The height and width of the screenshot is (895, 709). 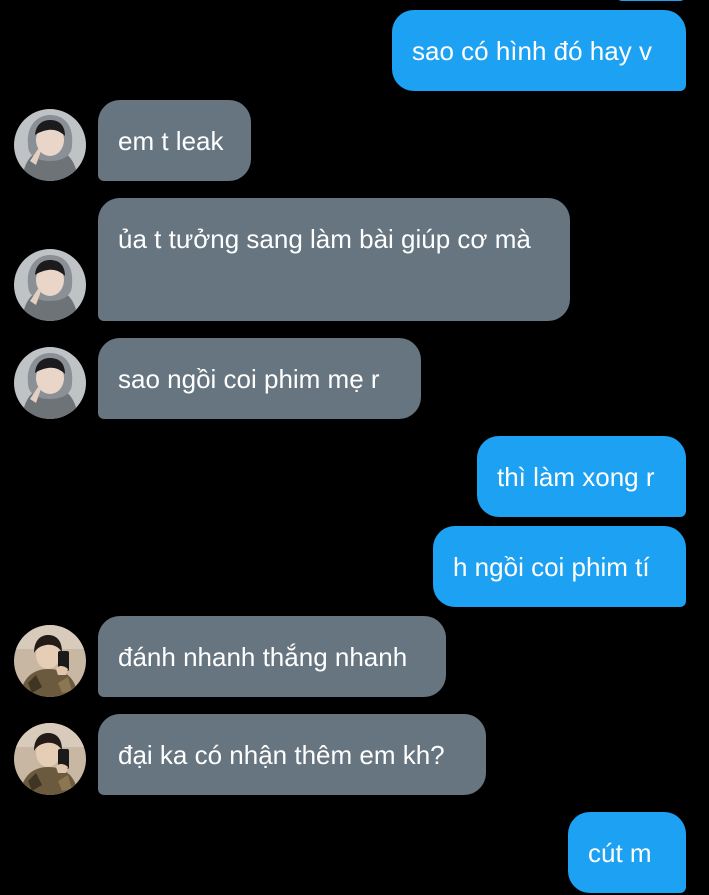 What do you see at coordinates (539, 50) in the screenshot?
I see `message-bubble-outgoing: sao có hình đó hay v` at bounding box center [539, 50].